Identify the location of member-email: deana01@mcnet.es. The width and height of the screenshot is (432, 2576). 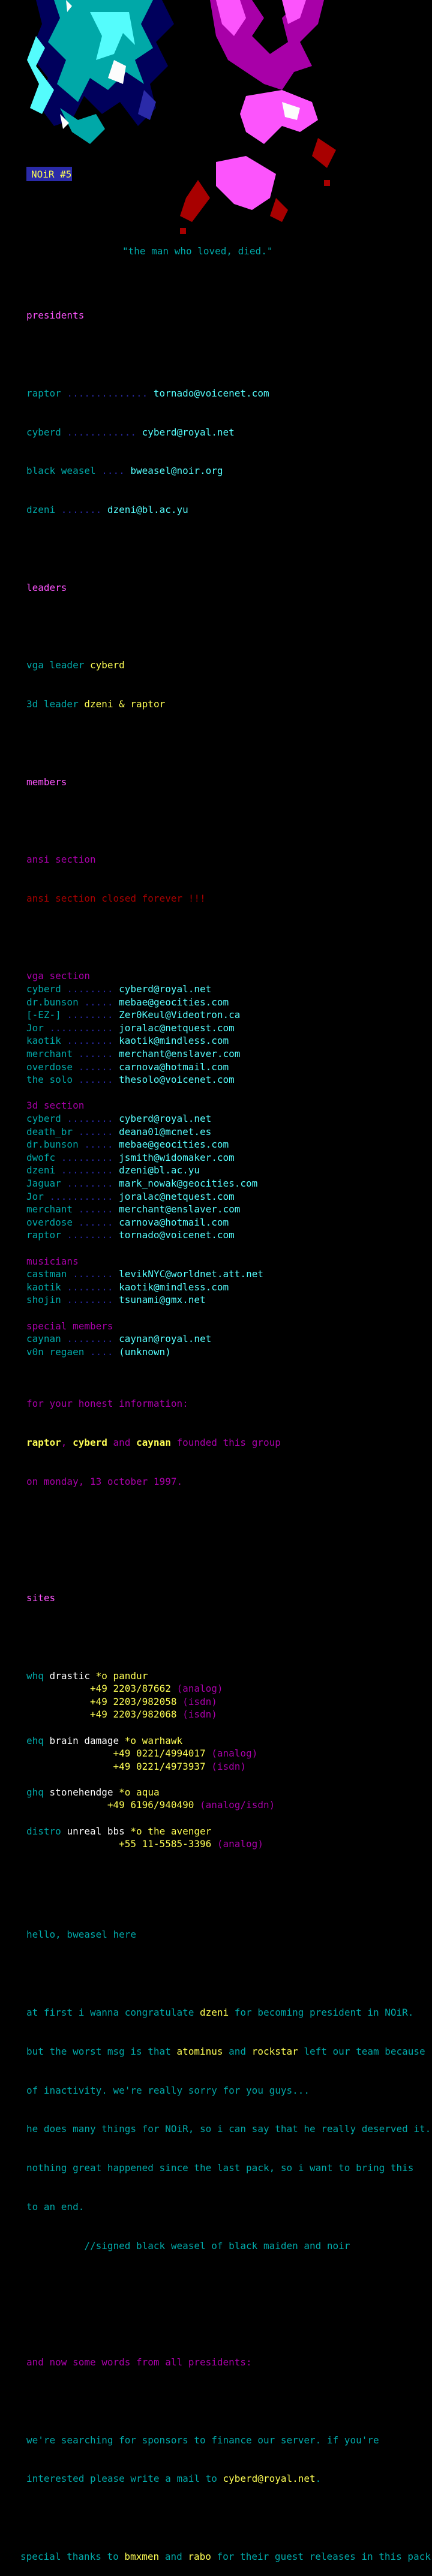
(165, 1132).